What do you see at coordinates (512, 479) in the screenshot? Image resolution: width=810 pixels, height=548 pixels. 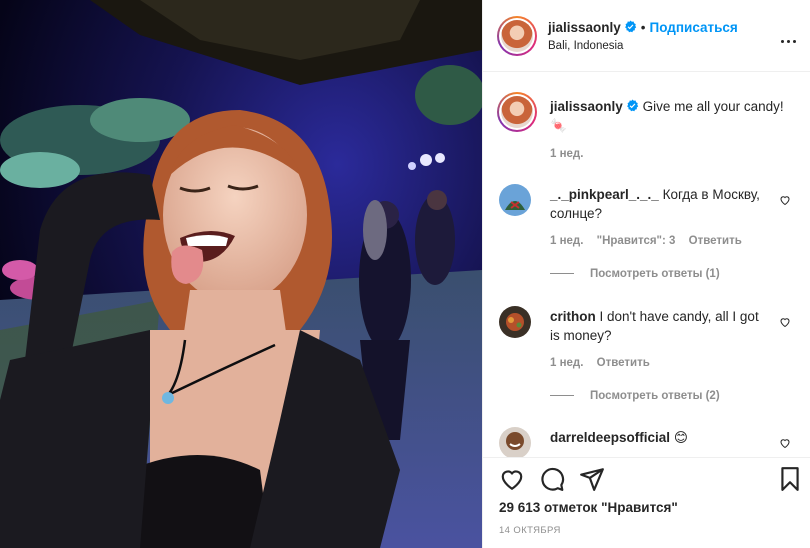 I see `heart-icon` at bounding box center [512, 479].